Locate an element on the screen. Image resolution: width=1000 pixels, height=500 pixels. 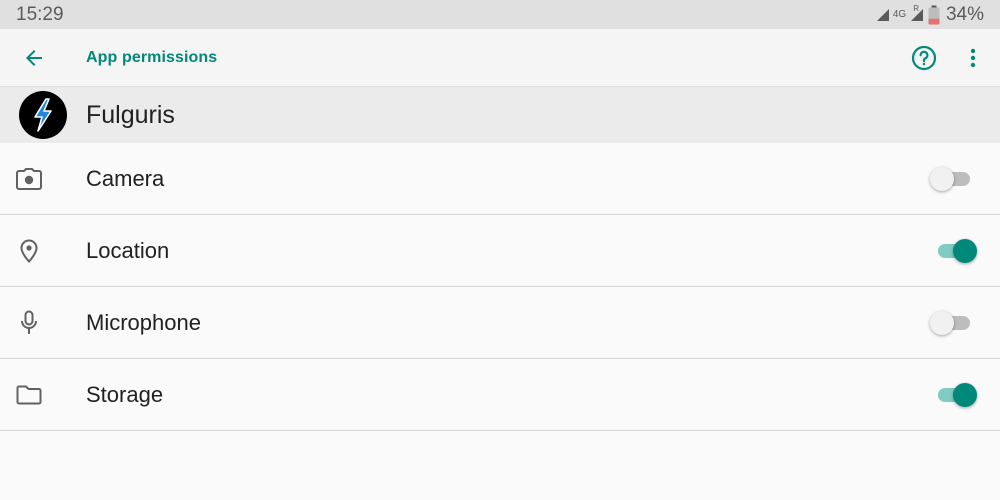
app-header: Fulguris is located at coordinates (500, 114).